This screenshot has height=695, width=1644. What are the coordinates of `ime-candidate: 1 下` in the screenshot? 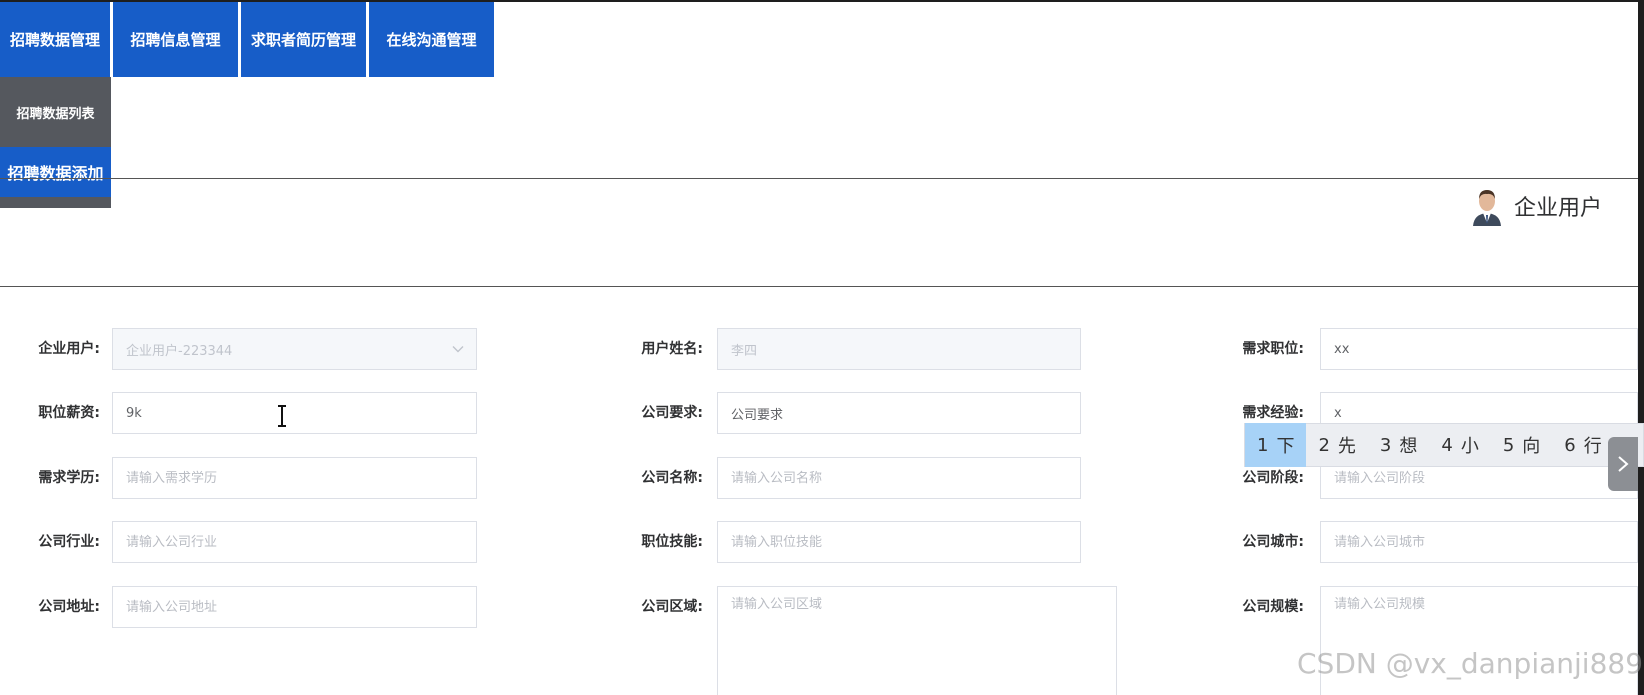 It's located at (1276, 445).